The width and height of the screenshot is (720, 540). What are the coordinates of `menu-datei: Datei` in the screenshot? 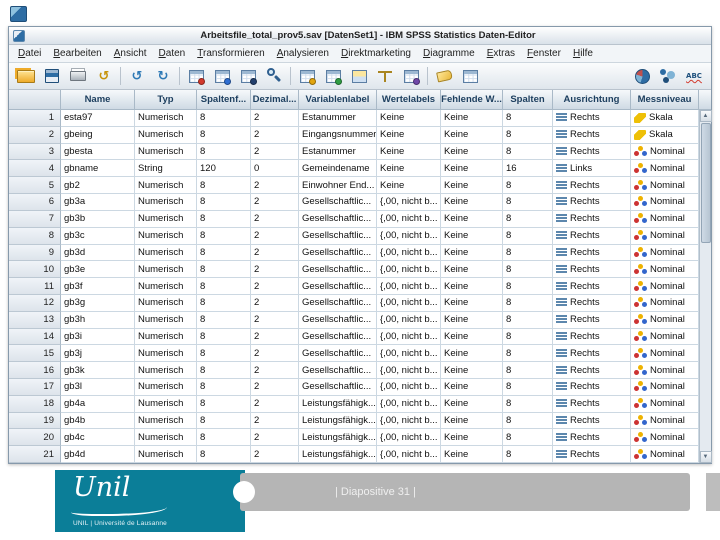 It's located at (29, 53).